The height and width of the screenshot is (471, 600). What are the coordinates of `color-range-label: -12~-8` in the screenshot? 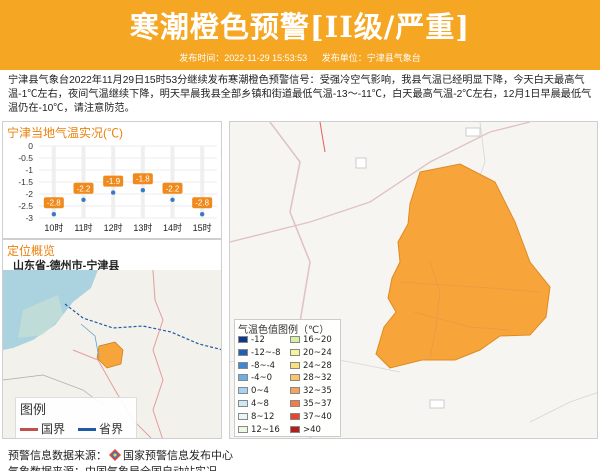 It's located at (266, 352).